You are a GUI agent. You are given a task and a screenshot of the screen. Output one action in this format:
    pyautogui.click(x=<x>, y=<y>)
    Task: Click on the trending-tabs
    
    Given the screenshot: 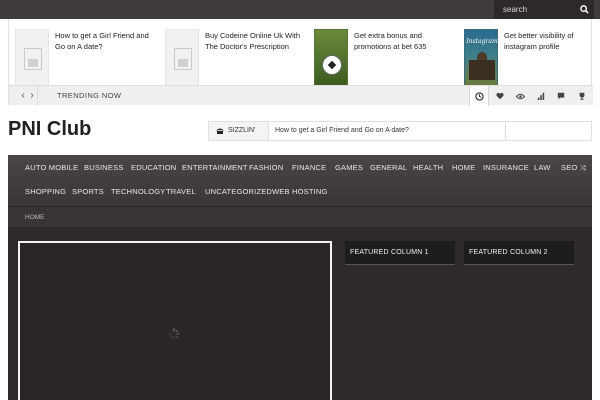 What is the action you would take?
    pyautogui.click(x=531, y=96)
    